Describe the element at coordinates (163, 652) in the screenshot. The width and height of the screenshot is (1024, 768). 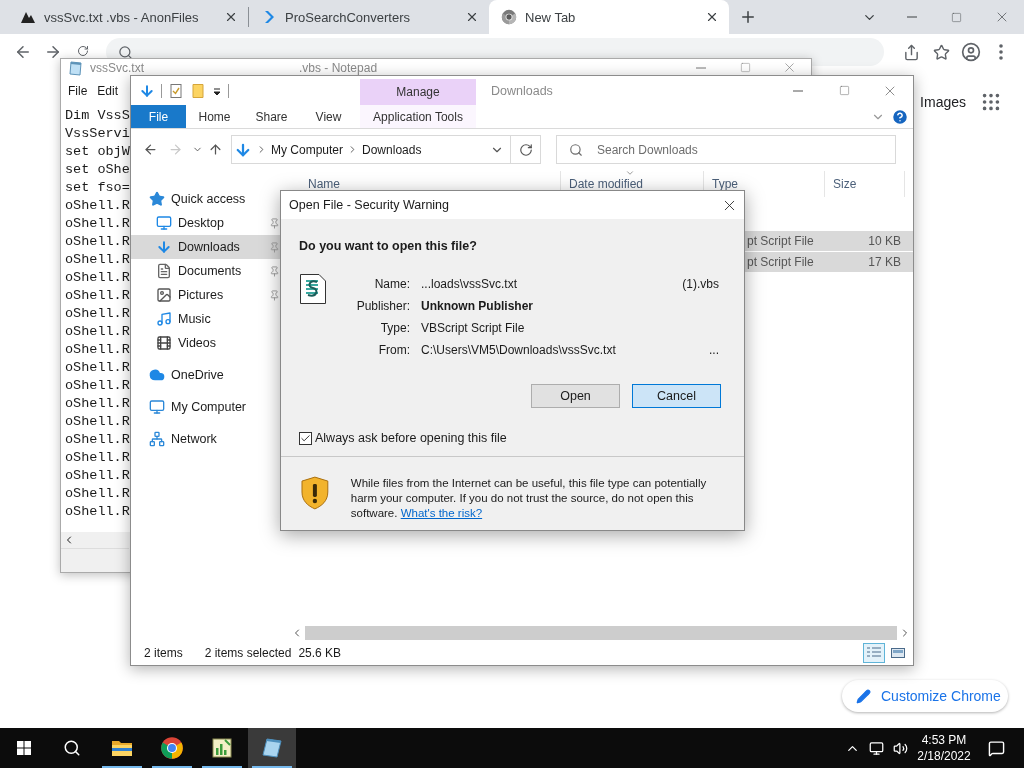
I see `status-text: 2 items` at that location.